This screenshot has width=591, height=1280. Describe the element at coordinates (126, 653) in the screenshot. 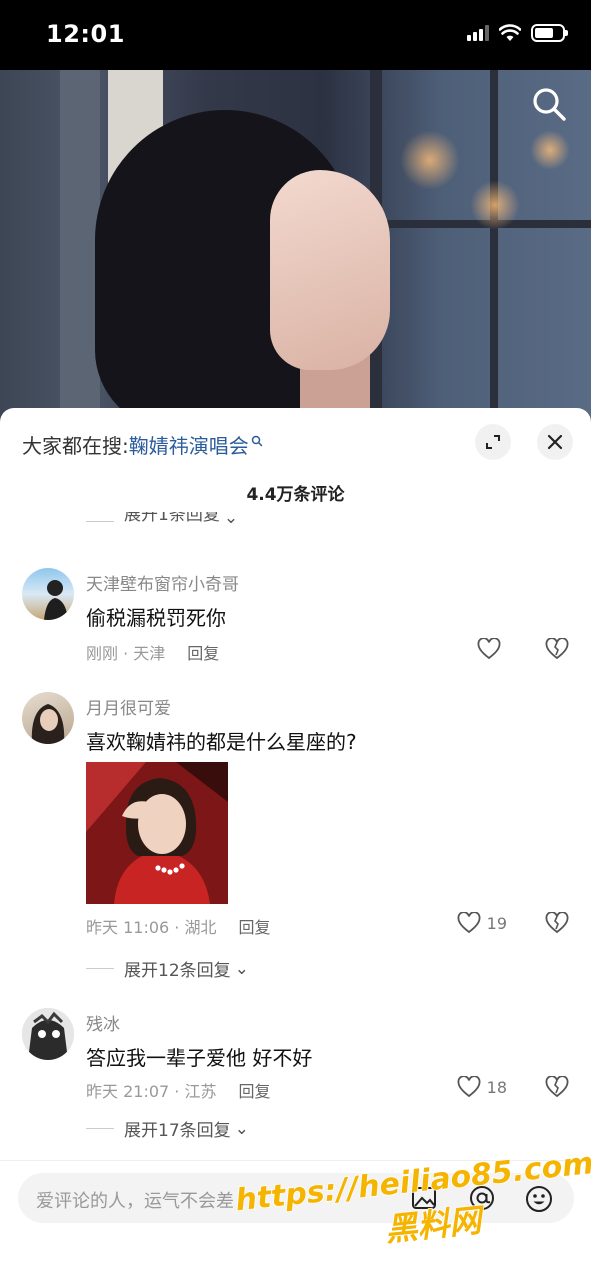

I see `comment-time-location: 刚刚 · 天津` at that location.